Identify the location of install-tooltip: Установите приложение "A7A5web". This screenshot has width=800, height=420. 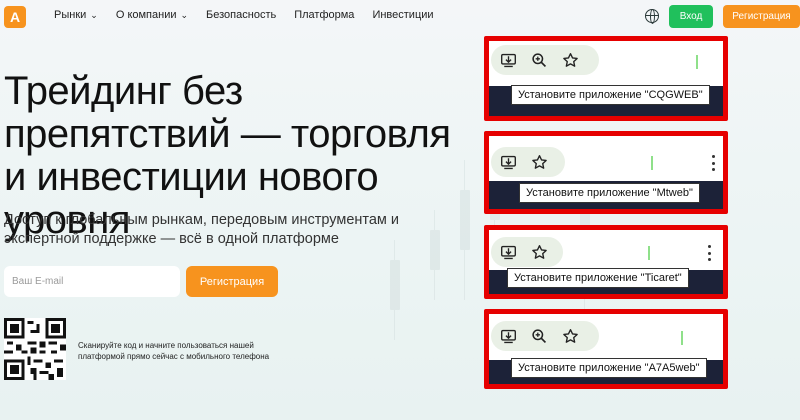
(609, 368).